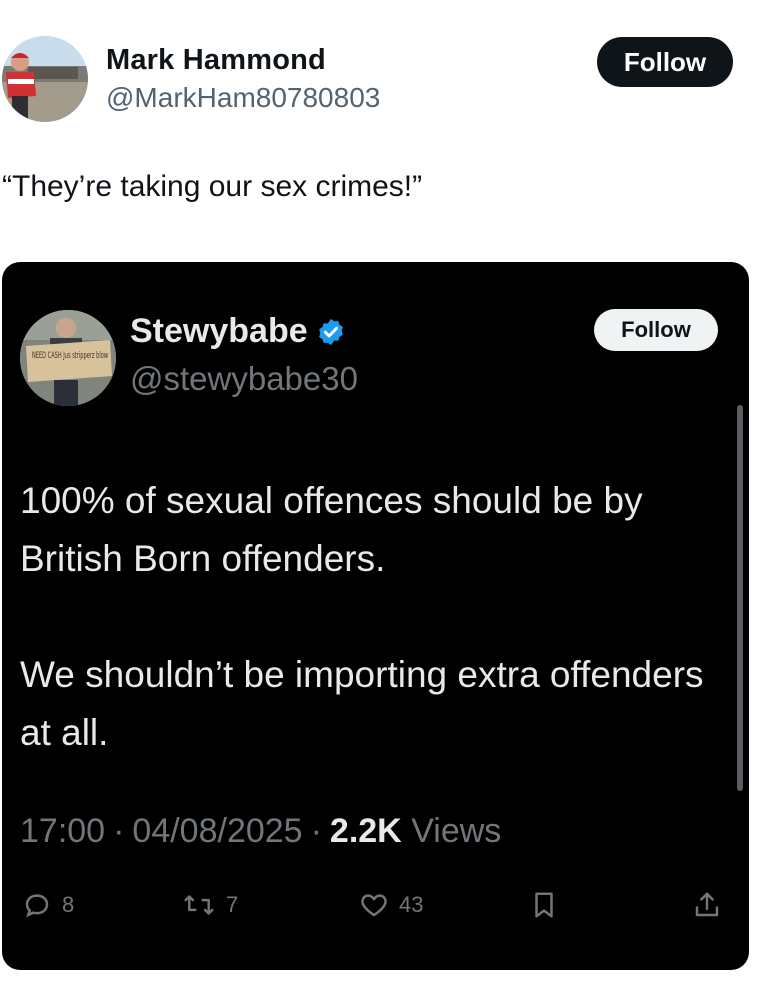  What do you see at coordinates (391, 905) in the screenshot?
I see `like-button: 43` at bounding box center [391, 905].